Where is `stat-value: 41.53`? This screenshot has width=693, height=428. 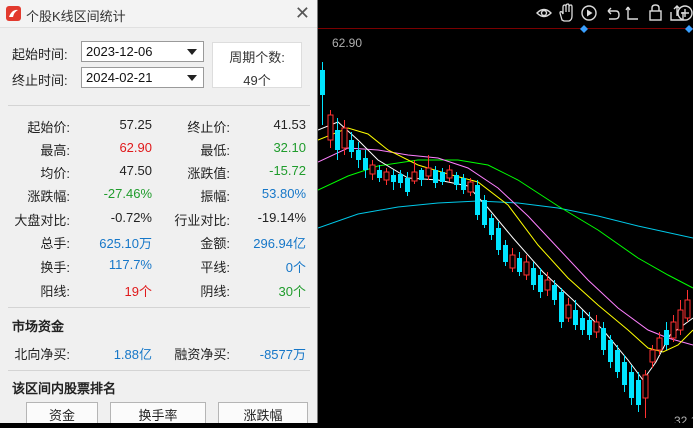
stat-value: 41.53 is located at coordinates (289, 124).